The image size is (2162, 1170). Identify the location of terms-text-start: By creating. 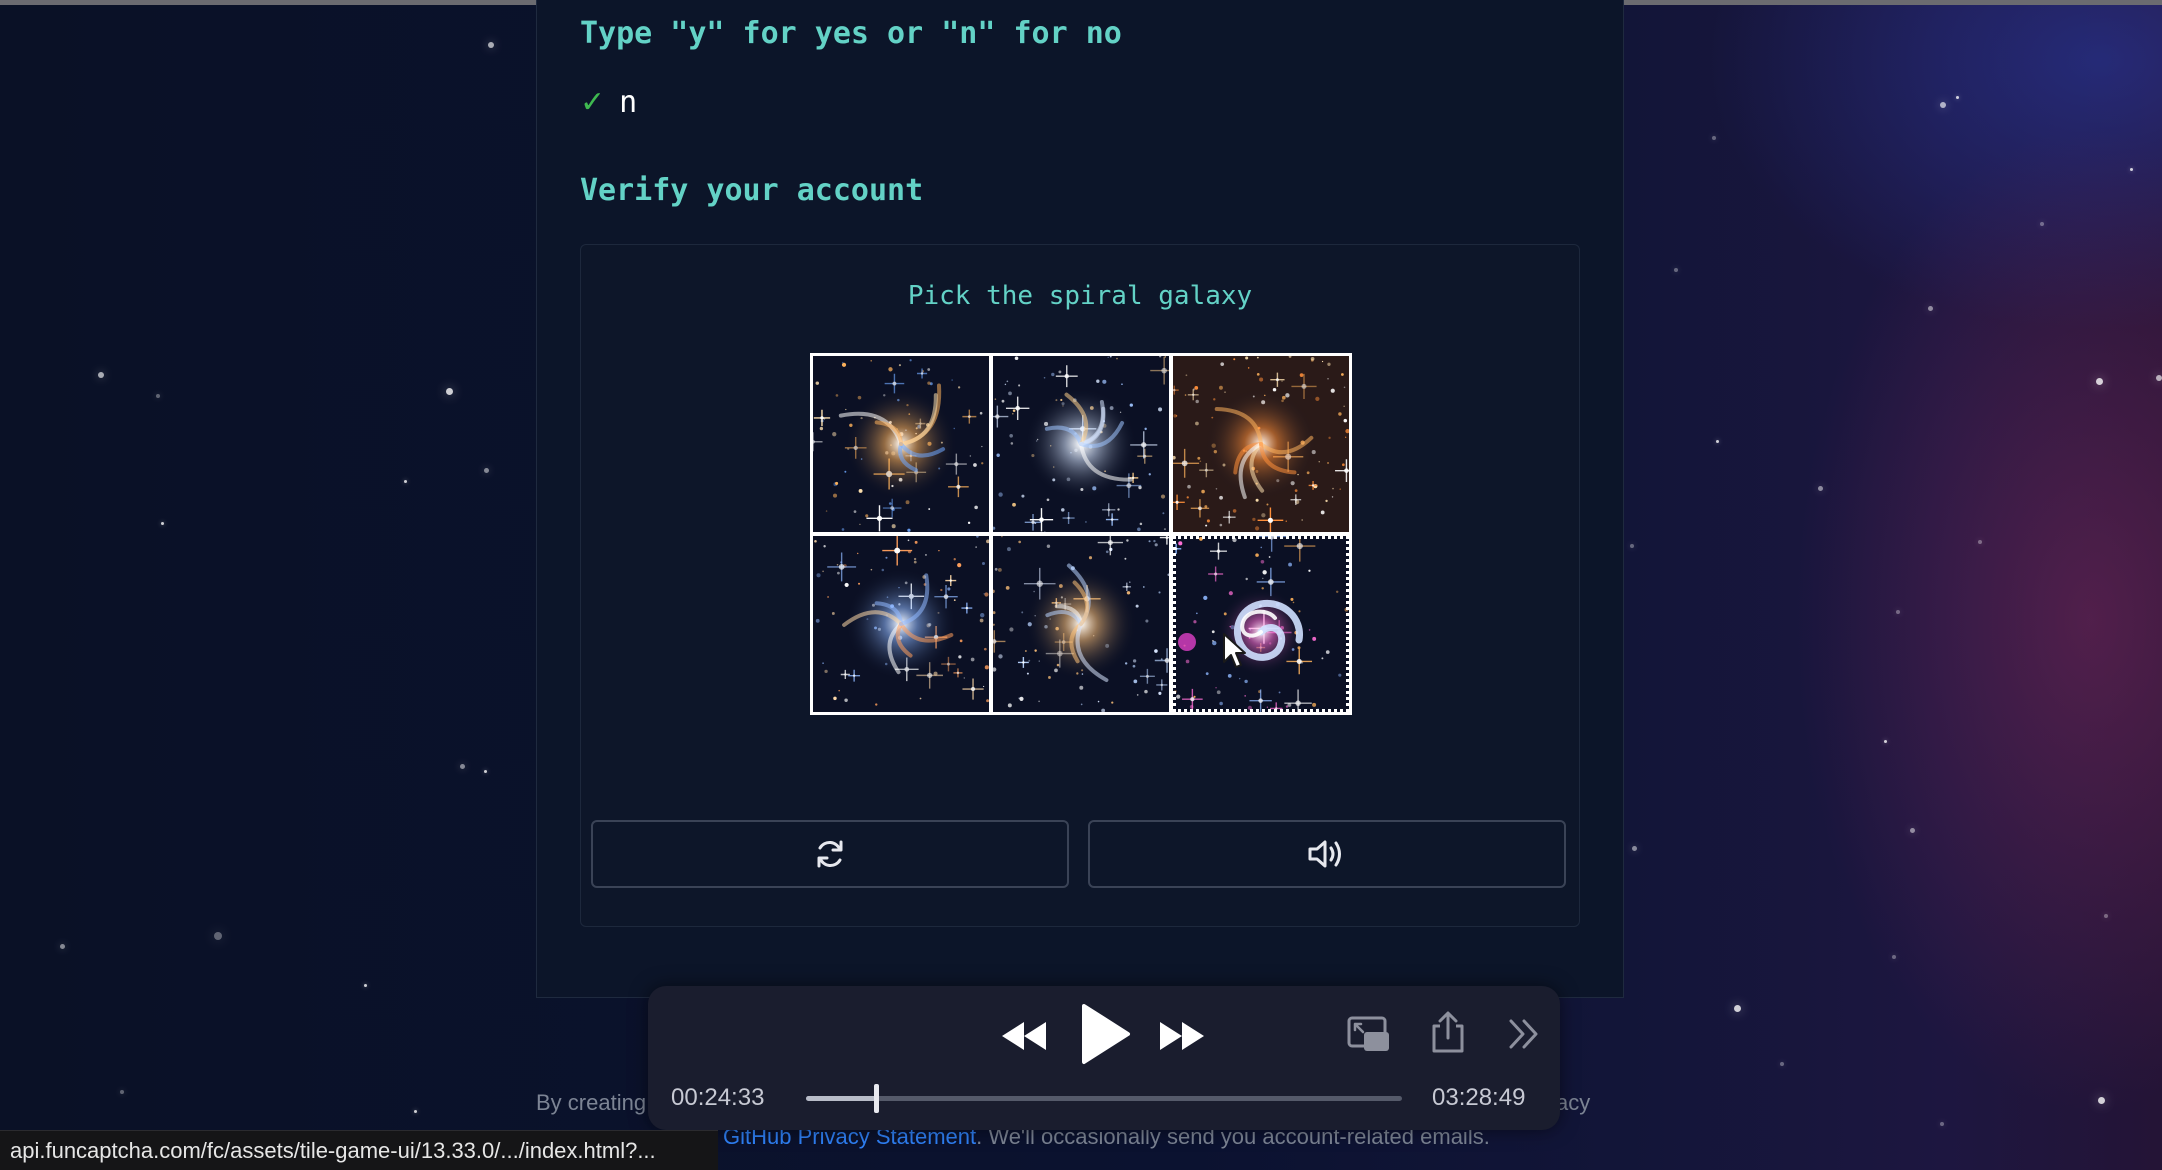
(591, 1102).